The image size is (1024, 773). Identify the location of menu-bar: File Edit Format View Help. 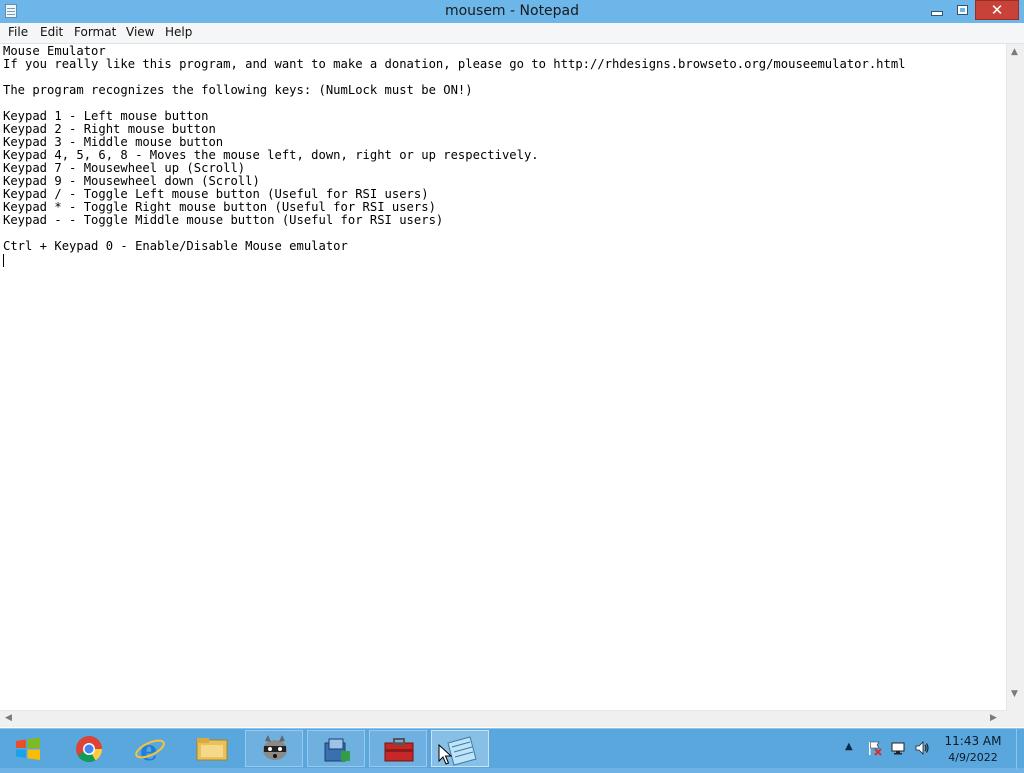
(512, 33).